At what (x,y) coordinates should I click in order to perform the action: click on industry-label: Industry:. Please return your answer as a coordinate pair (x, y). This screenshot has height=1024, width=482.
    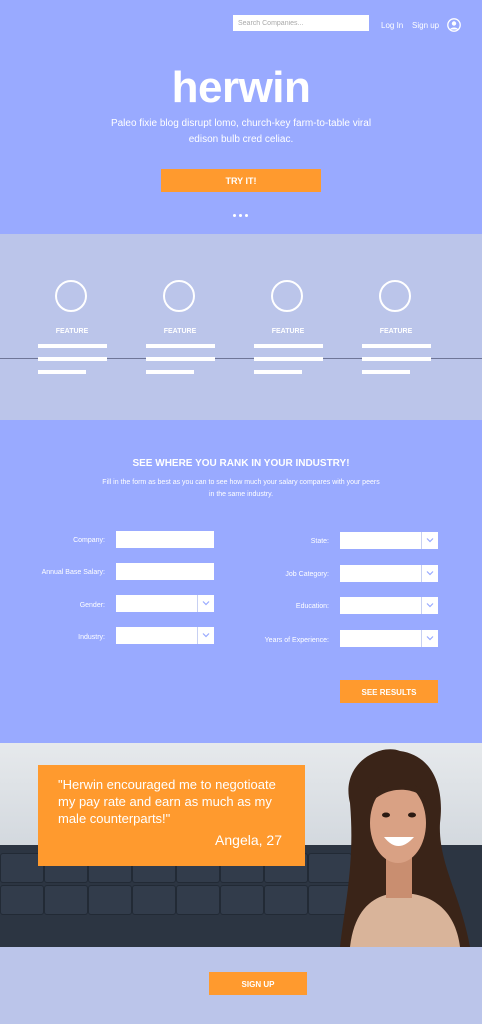
    Looking at the image, I should click on (91, 637).